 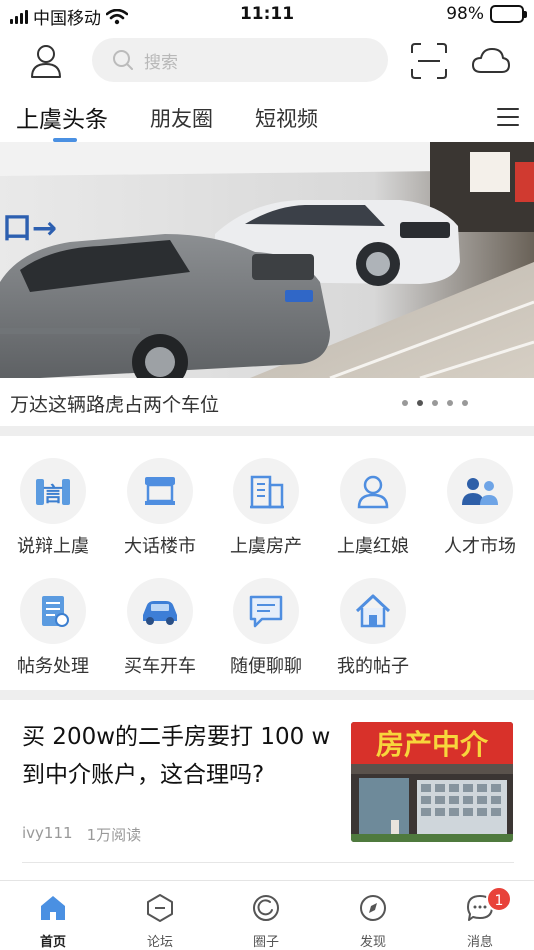 I want to click on building-icon, so click(x=266, y=491).